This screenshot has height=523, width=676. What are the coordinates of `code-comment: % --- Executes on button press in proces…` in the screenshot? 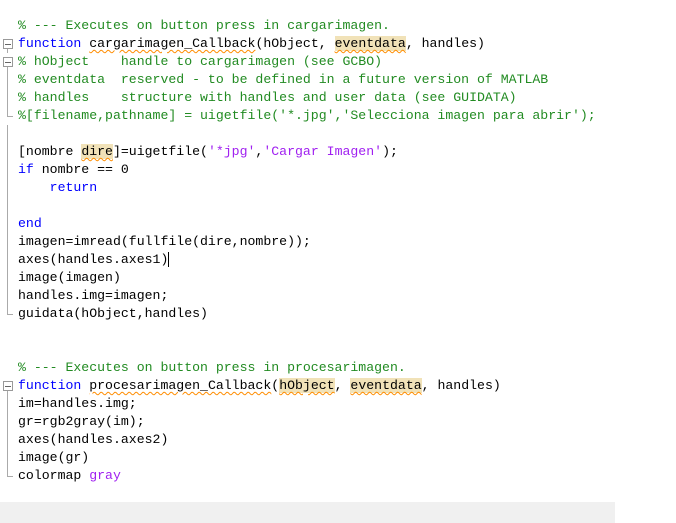 It's located at (212, 367).